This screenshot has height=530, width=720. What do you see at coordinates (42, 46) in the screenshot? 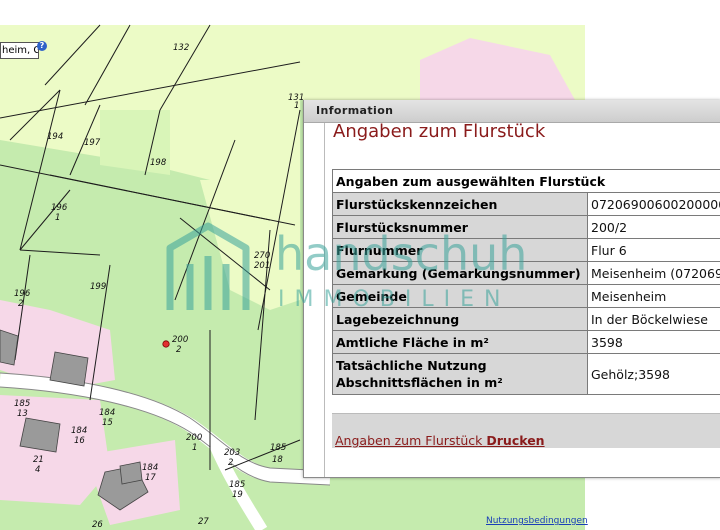
I see `help-icon: ?` at bounding box center [42, 46].